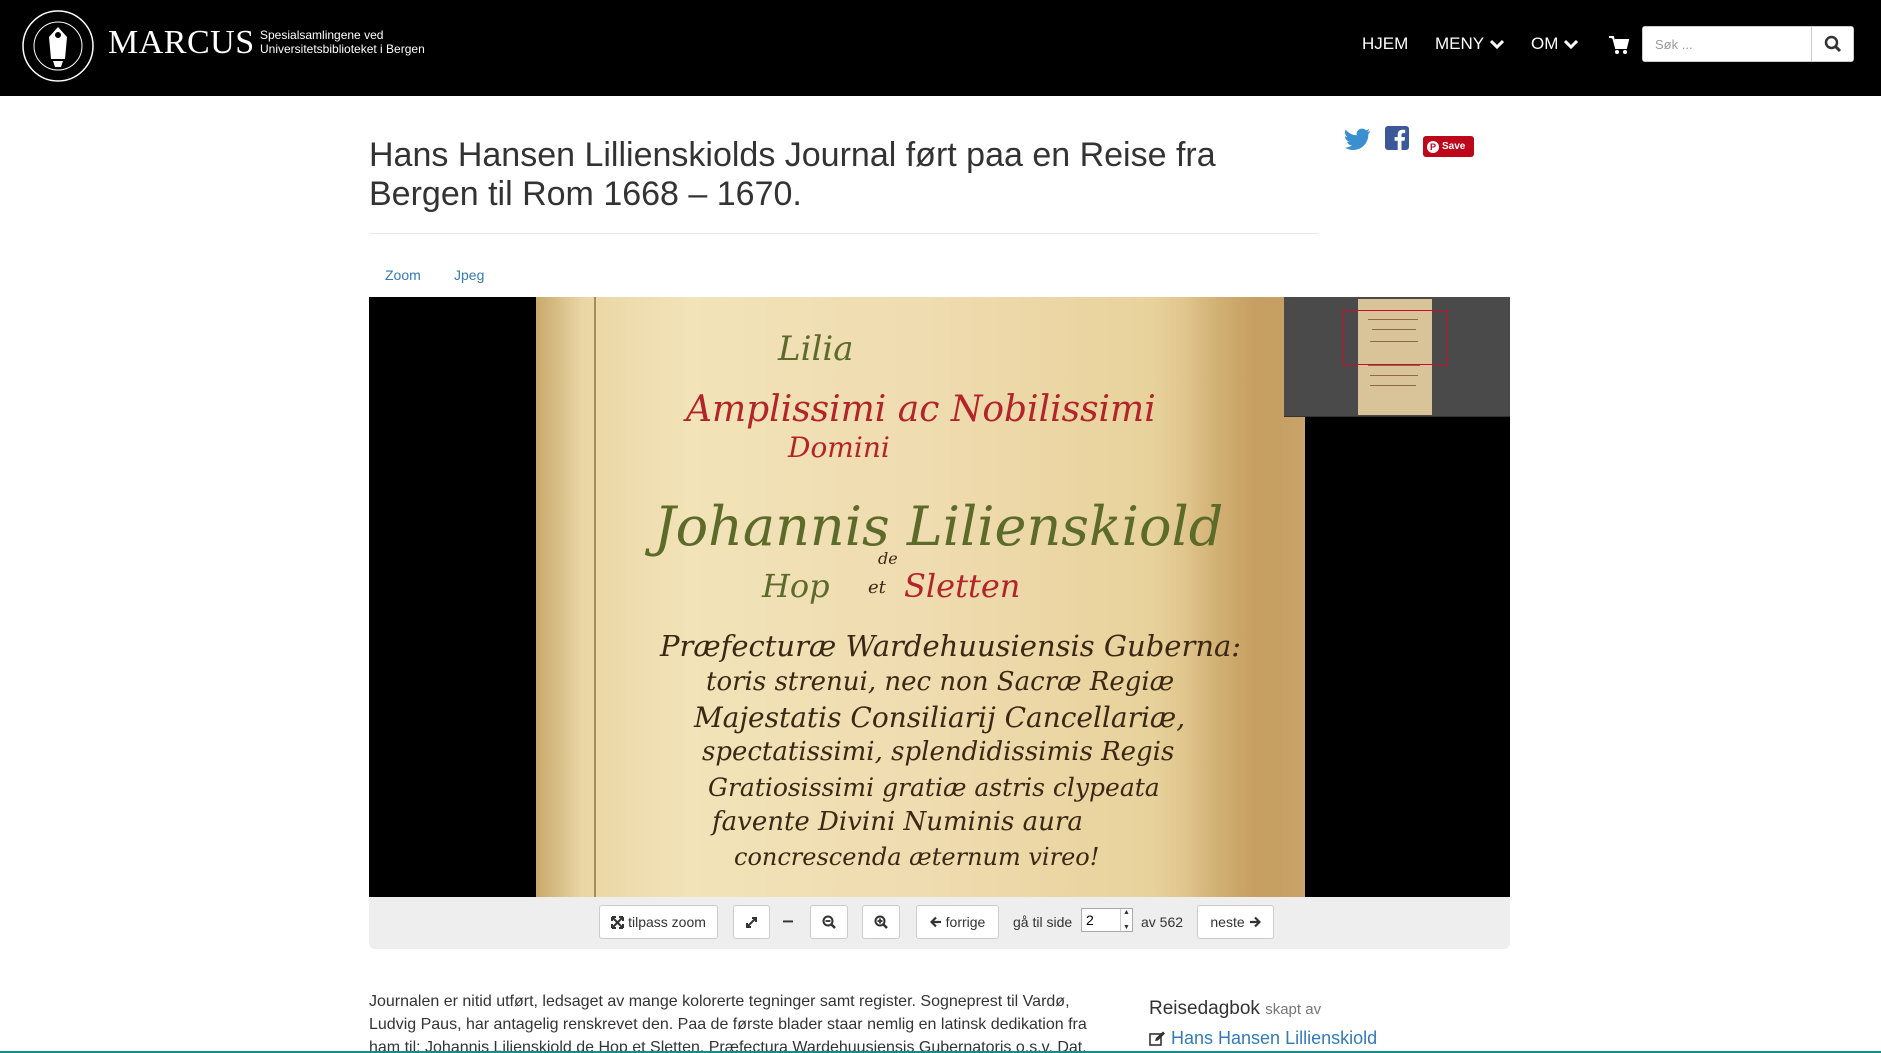 This screenshot has height=1053, width=1881. Describe the element at coordinates (962, 586) in the screenshot. I see `manuscript-line: Sletten` at that location.